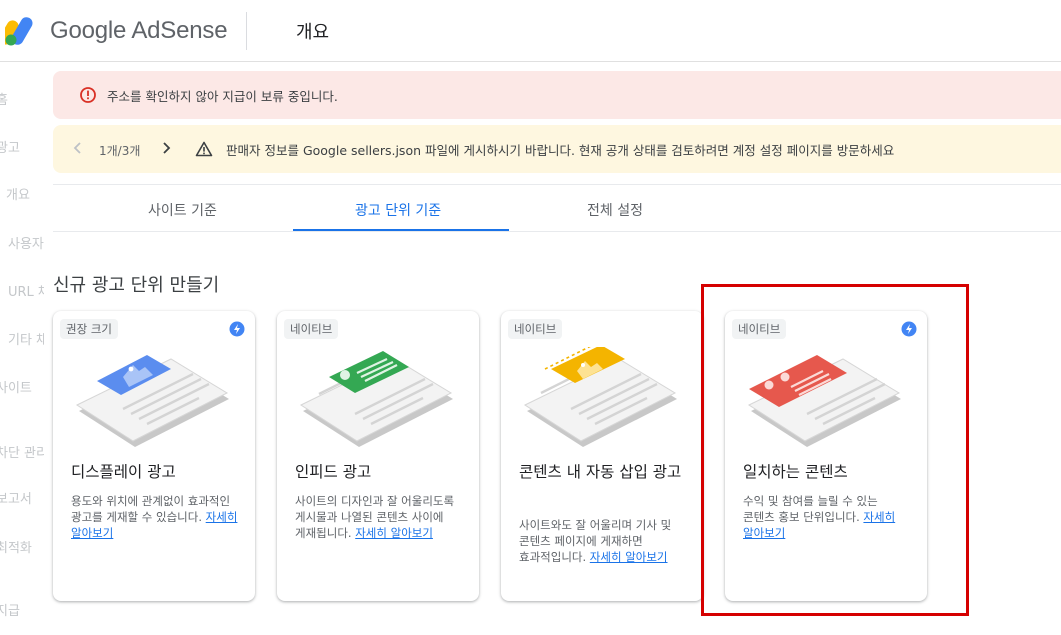 The image size is (1061, 635). What do you see at coordinates (10, 146) in the screenshot?
I see `sidebar-item-ads: 광고` at bounding box center [10, 146].